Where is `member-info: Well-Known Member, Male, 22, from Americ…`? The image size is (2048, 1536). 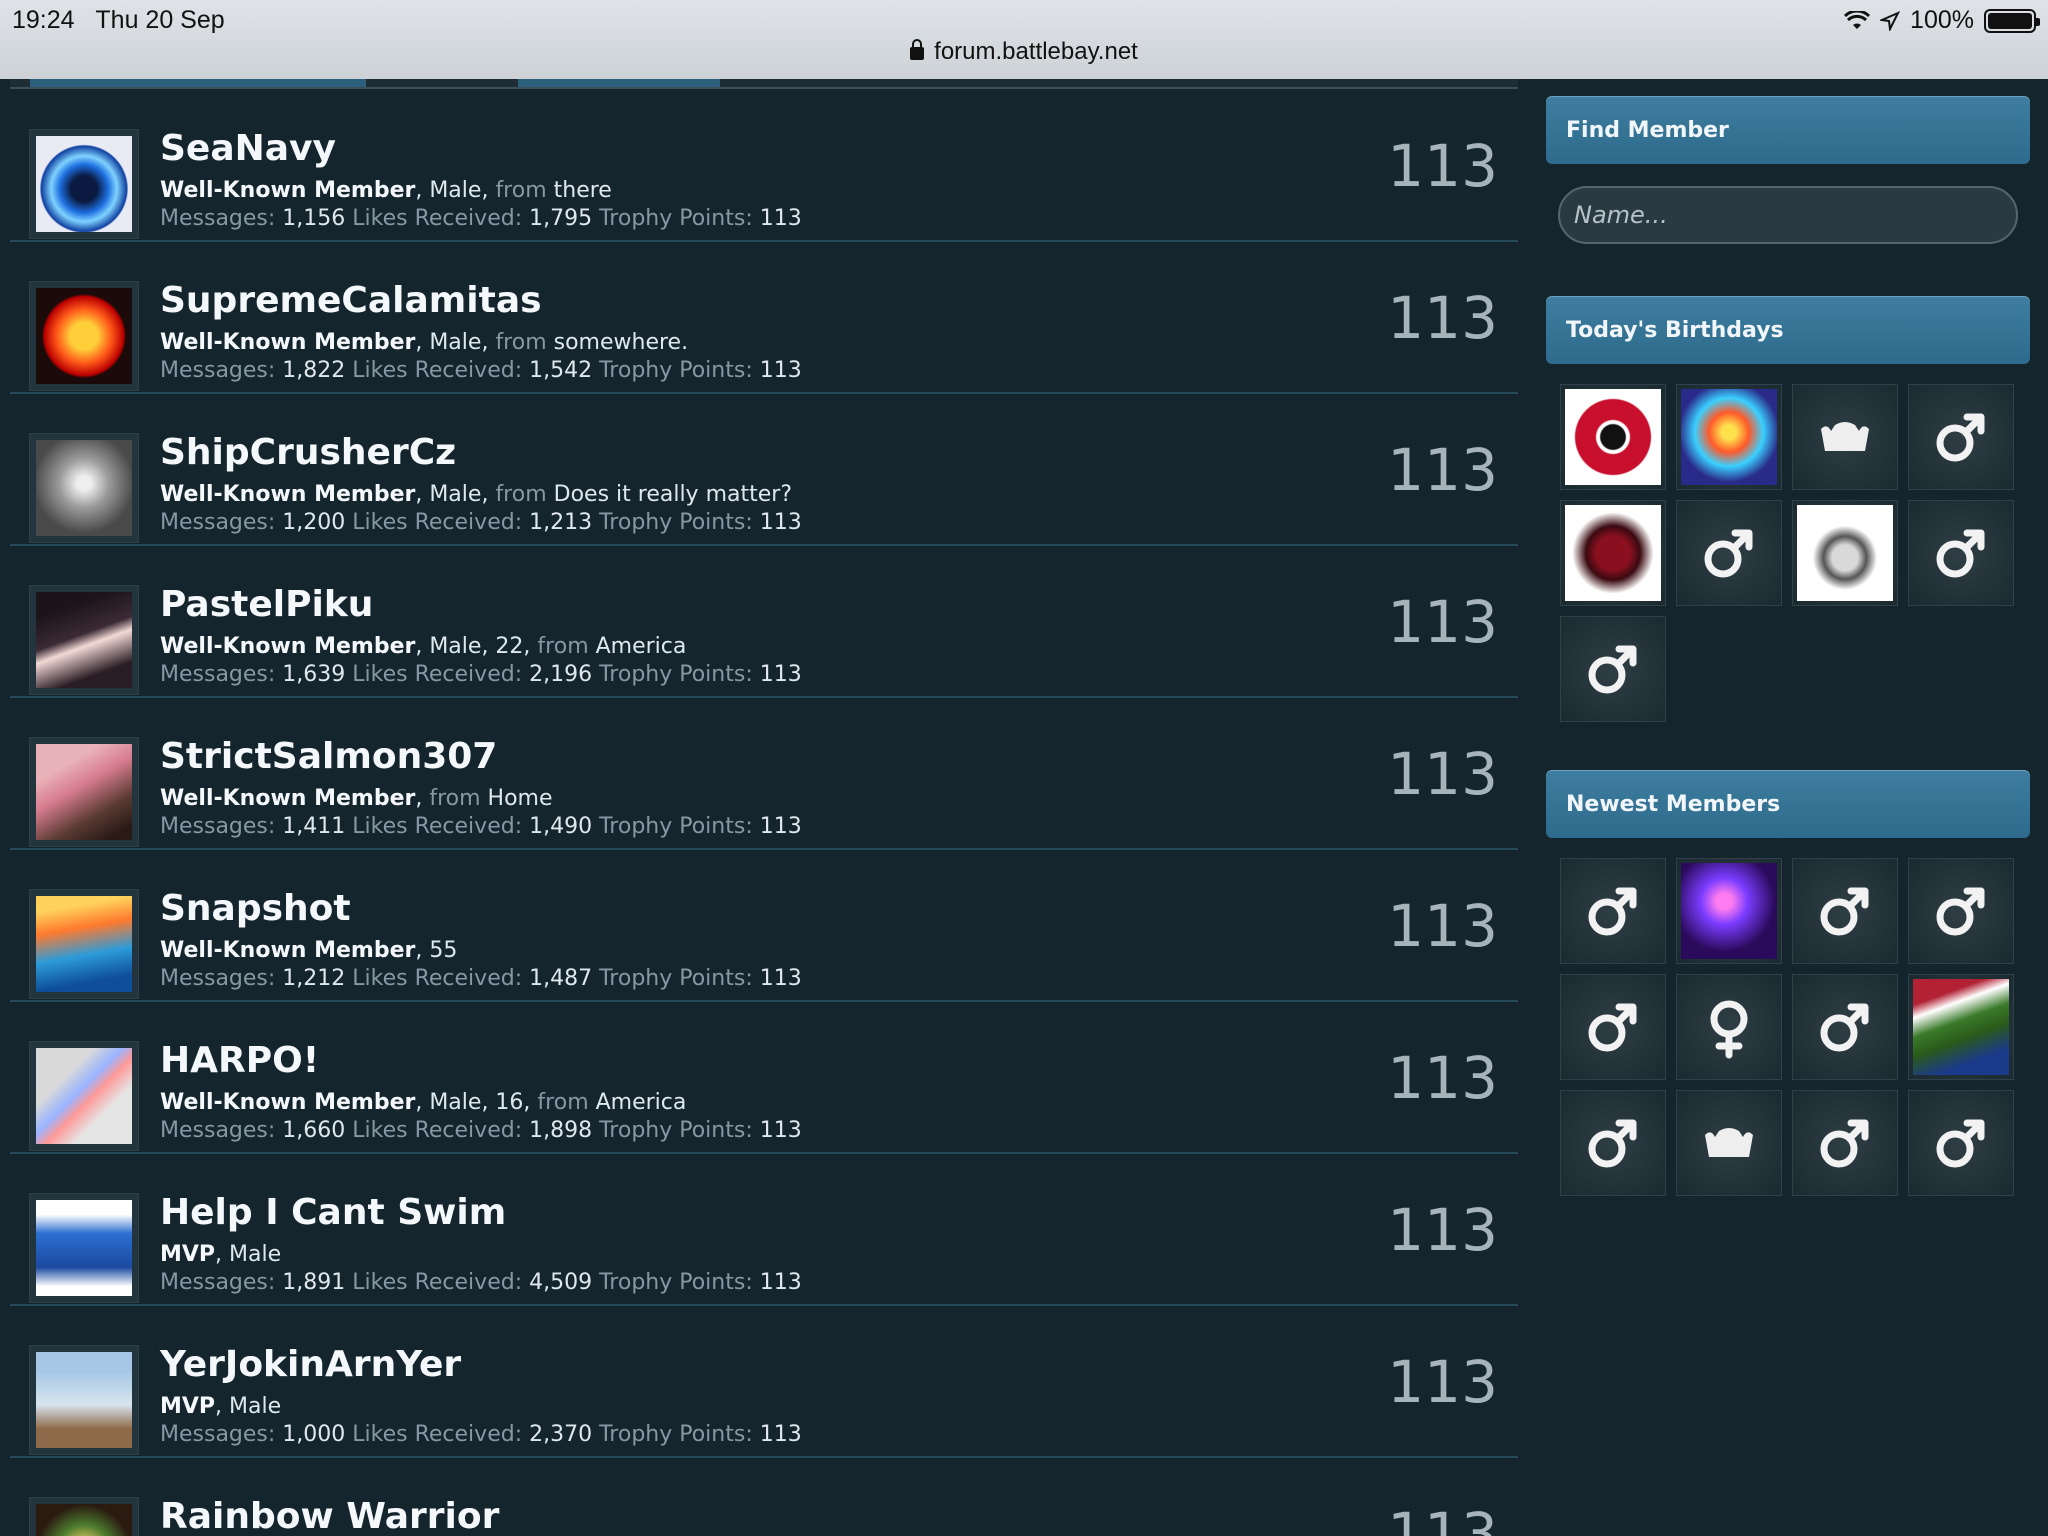
member-info: Well-Known Member, Male, 22, from Americ… is located at coordinates (423, 646).